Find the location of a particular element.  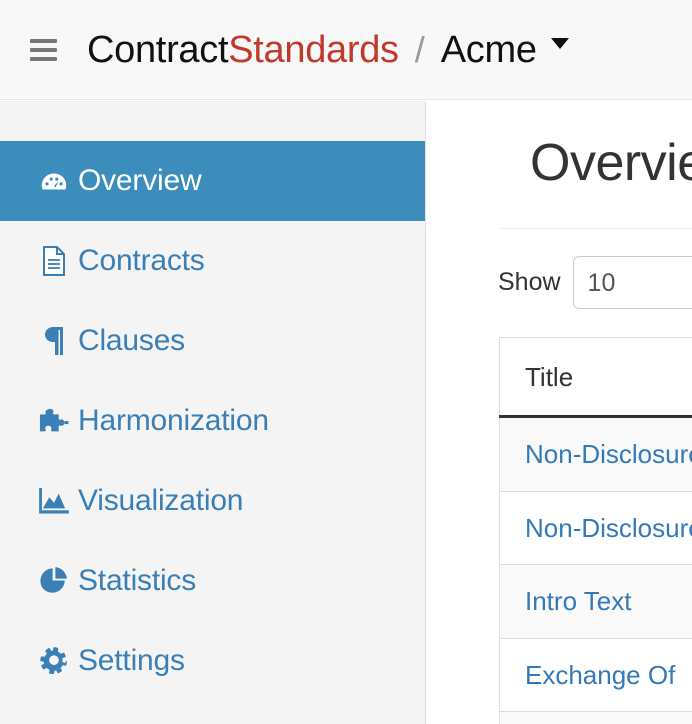

table-length-control: Show 10 is located at coordinates (595, 282).